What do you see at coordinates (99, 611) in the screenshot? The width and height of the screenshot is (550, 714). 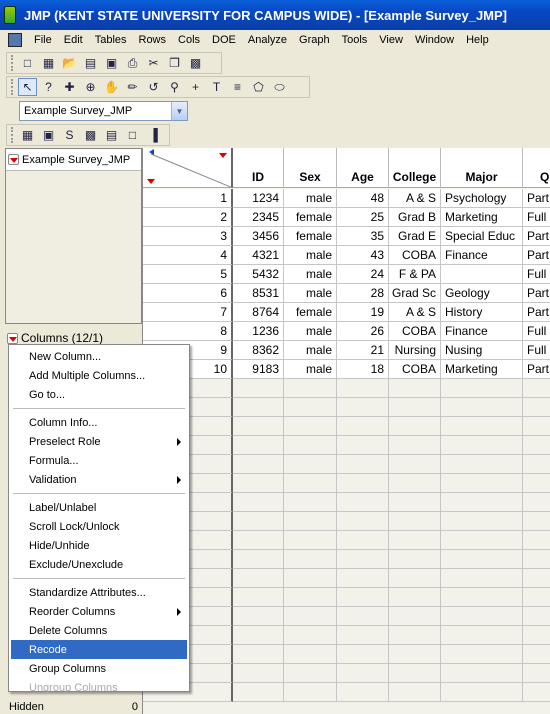 I see `menu-item-reorder-columns: Reorder Columns` at bounding box center [99, 611].